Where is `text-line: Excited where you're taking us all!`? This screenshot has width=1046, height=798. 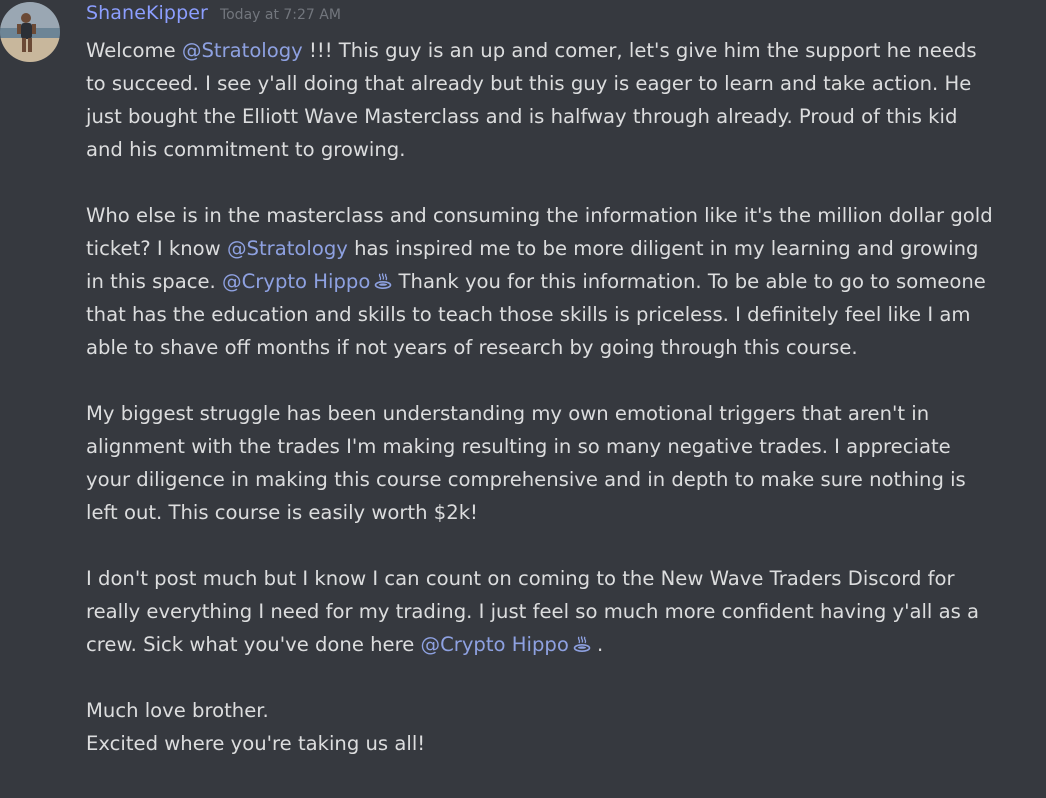 text-line: Excited where you're taking us all! is located at coordinates (256, 743).